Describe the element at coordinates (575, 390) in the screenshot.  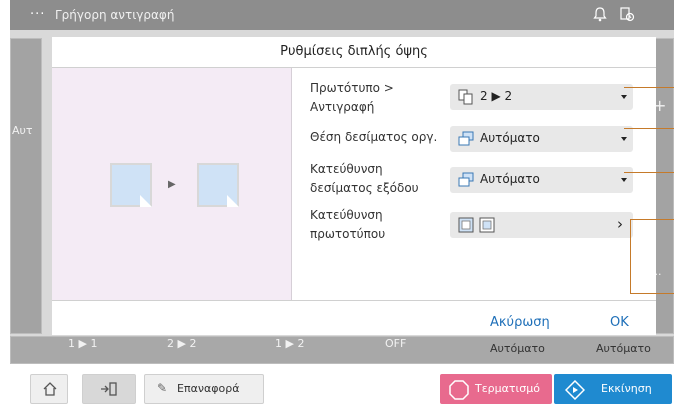
I see `start-icon` at that location.